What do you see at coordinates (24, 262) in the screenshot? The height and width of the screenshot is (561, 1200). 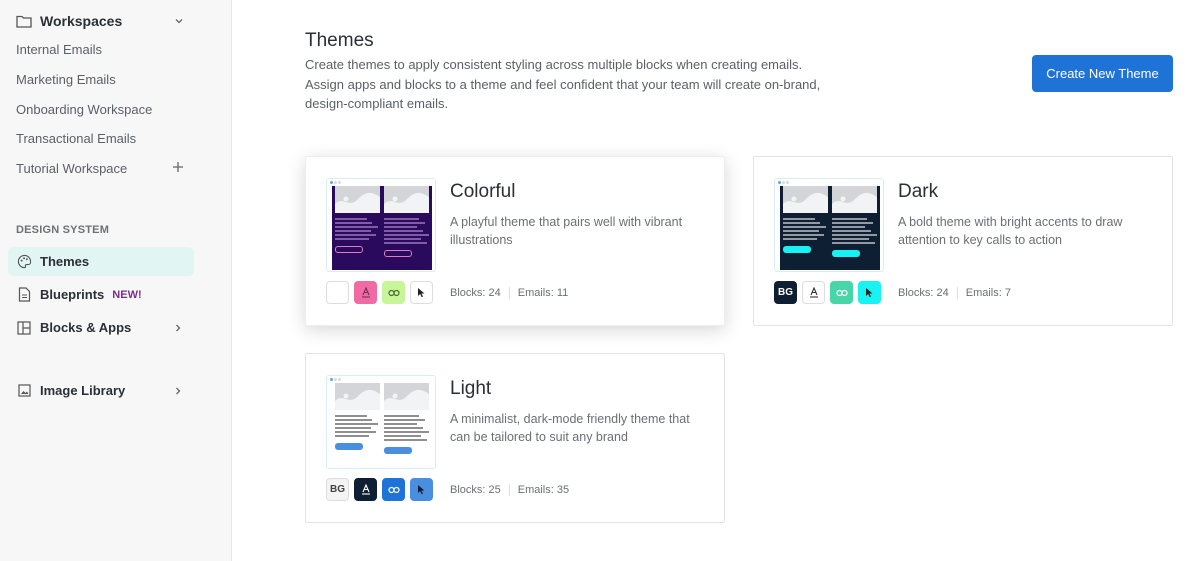 I see `palette-icon` at bounding box center [24, 262].